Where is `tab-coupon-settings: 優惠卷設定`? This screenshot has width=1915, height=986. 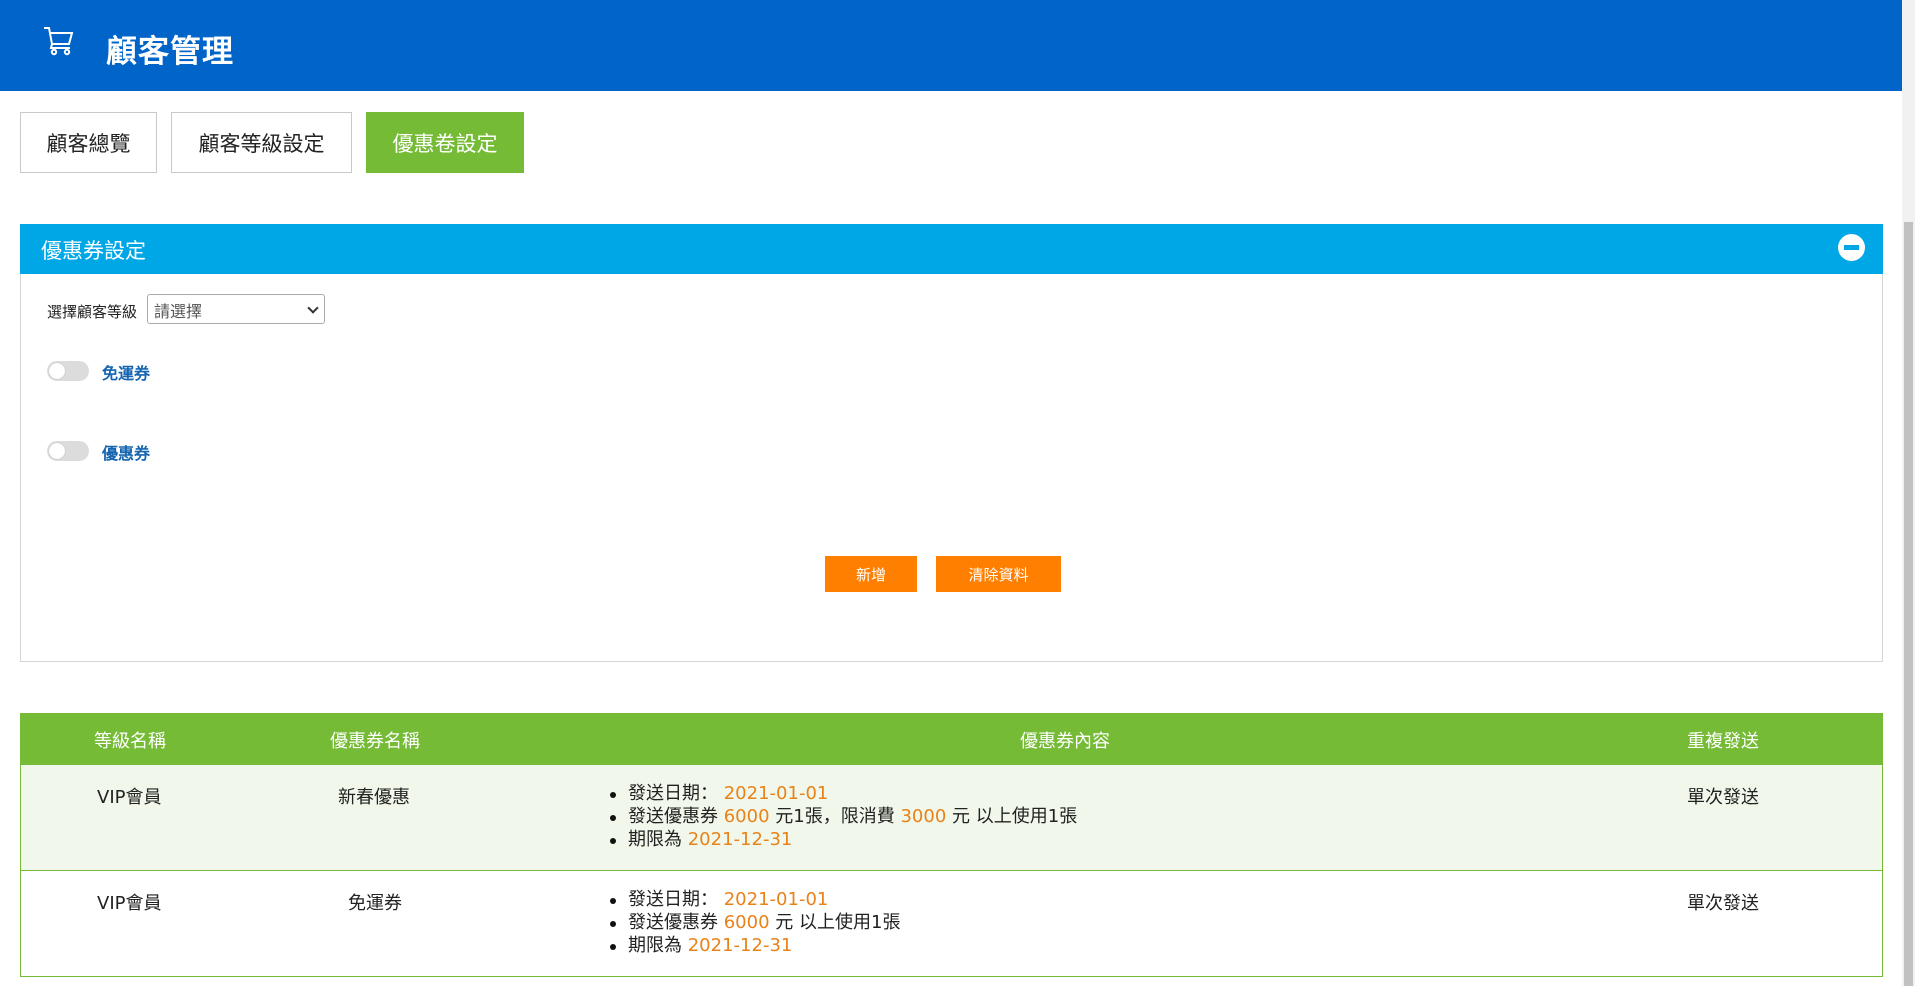 tab-coupon-settings: 優惠卷設定 is located at coordinates (445, 142).